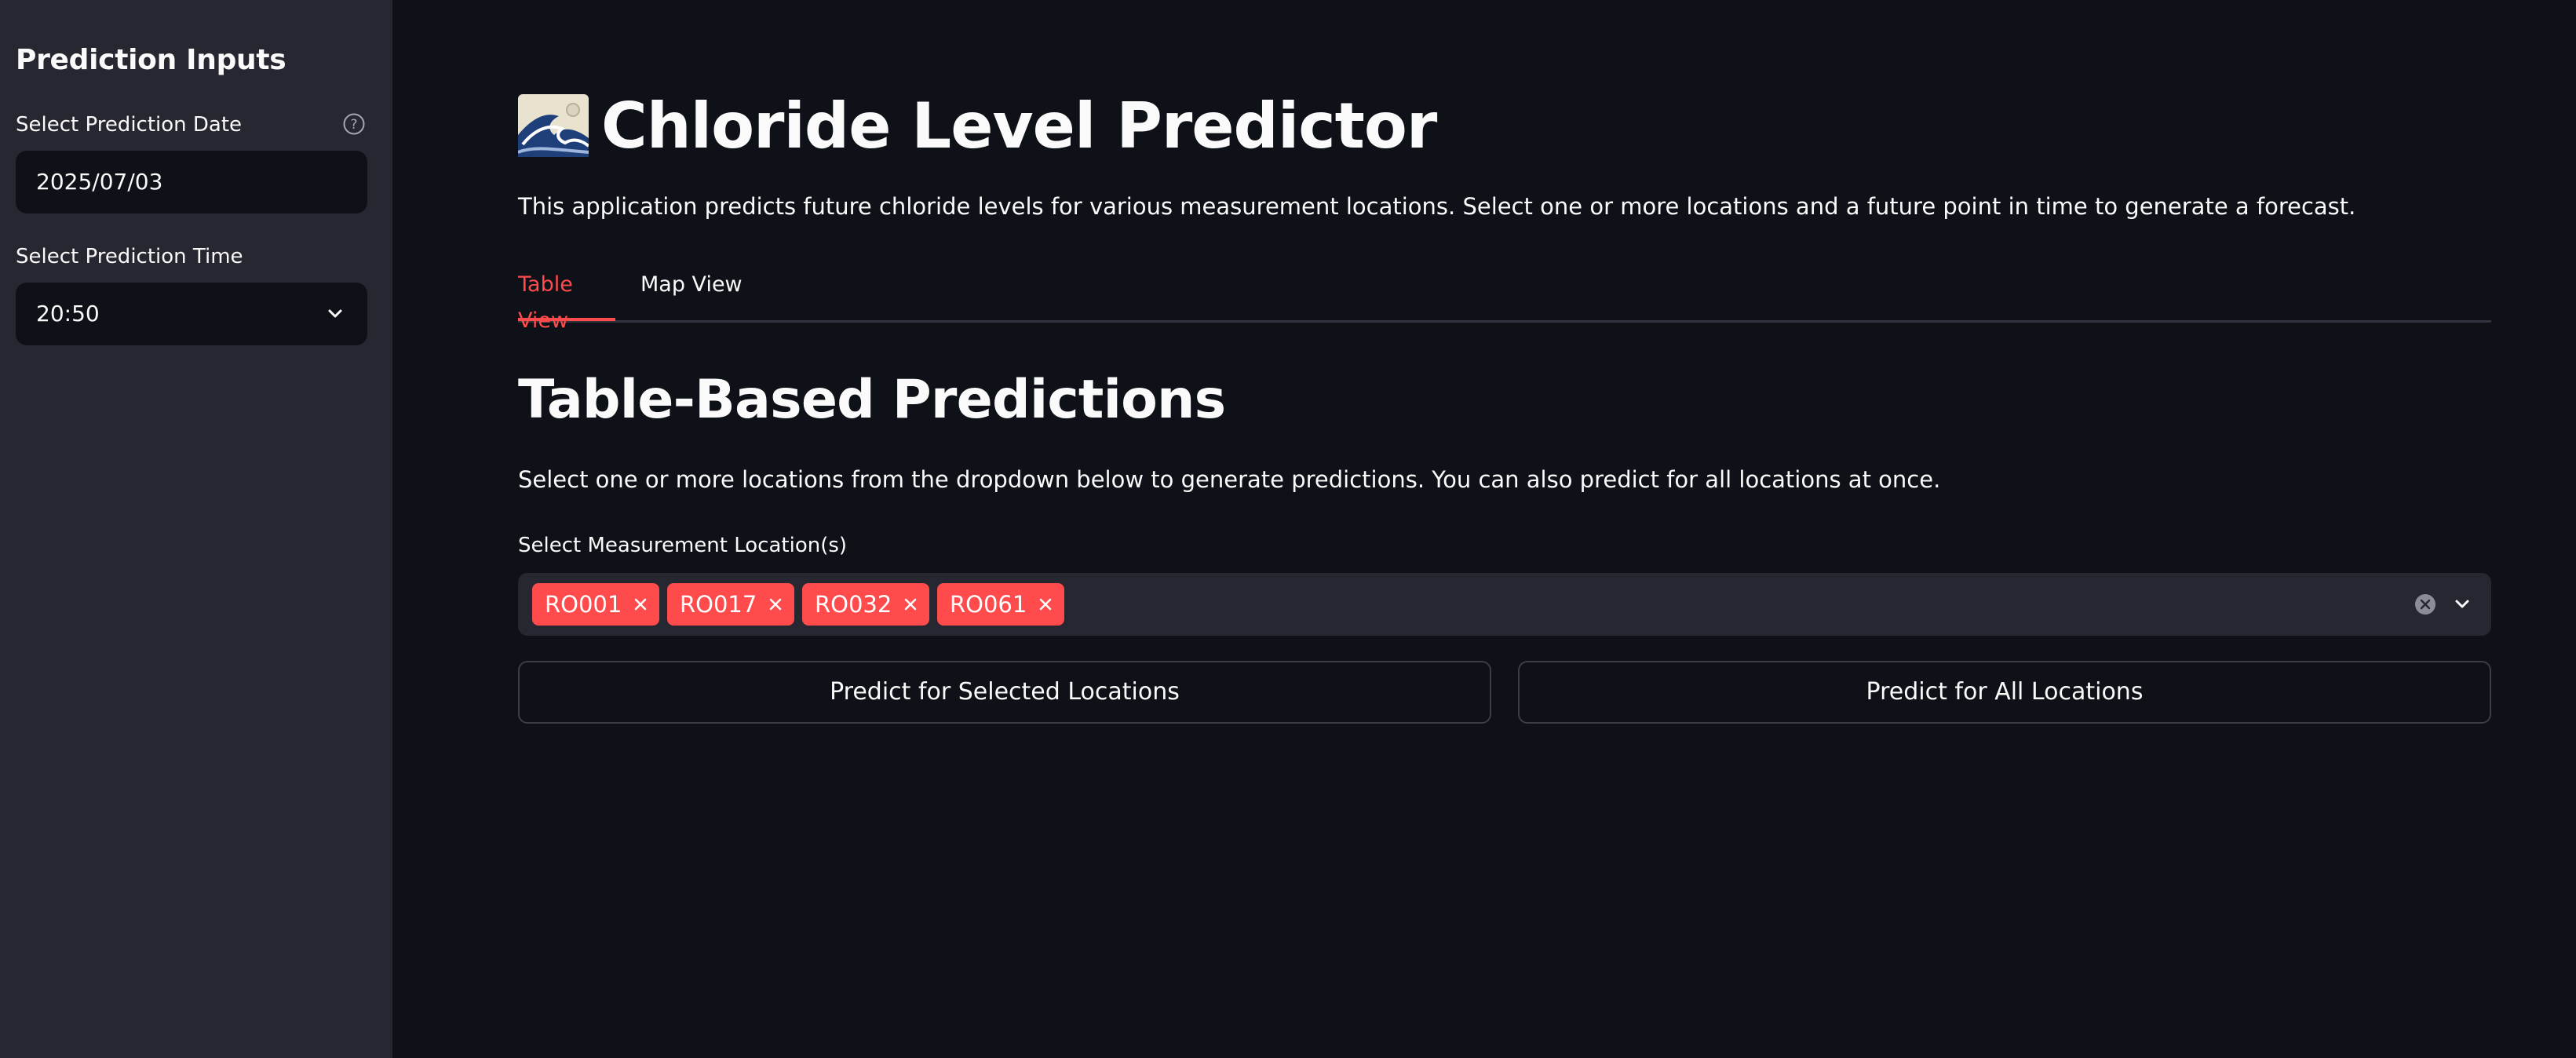  I want to click on location-chip-label: RO061, so click(989, 604).